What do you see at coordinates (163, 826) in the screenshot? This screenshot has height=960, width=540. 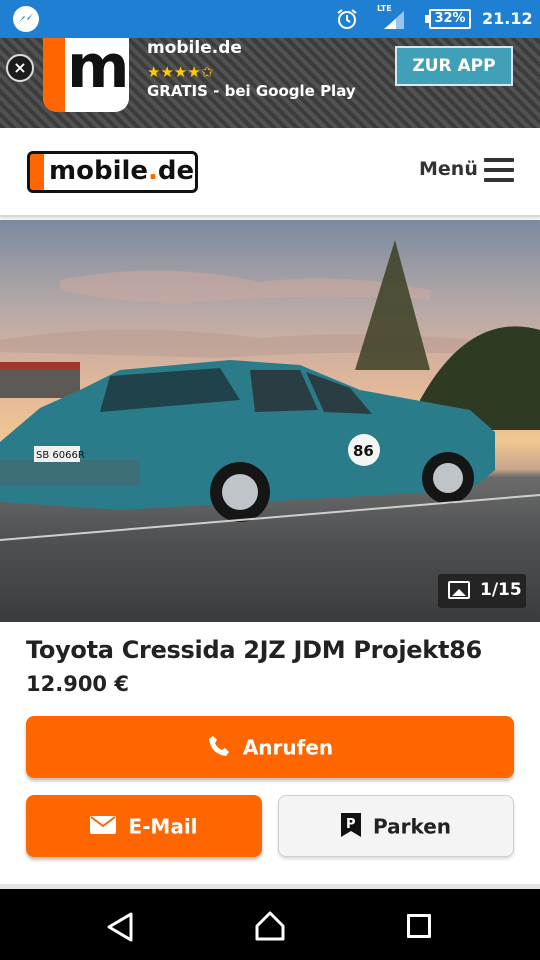 I see `email-label: E-Mail` at bounding box center [163, 826].